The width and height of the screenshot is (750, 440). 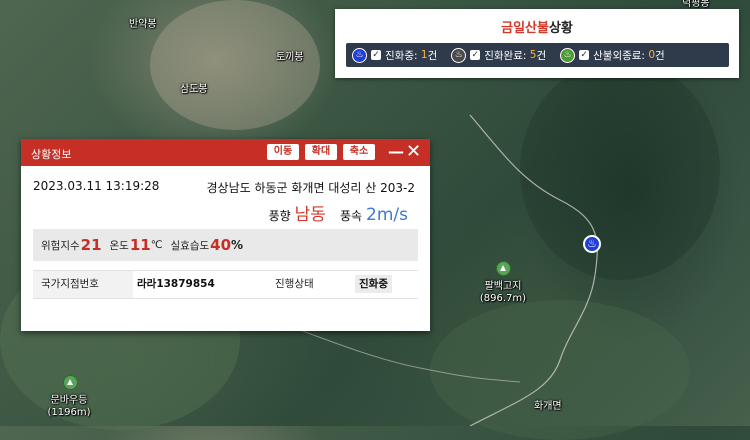 I want to click on zoom-out-button: 축소, so click(x=359, y=152).